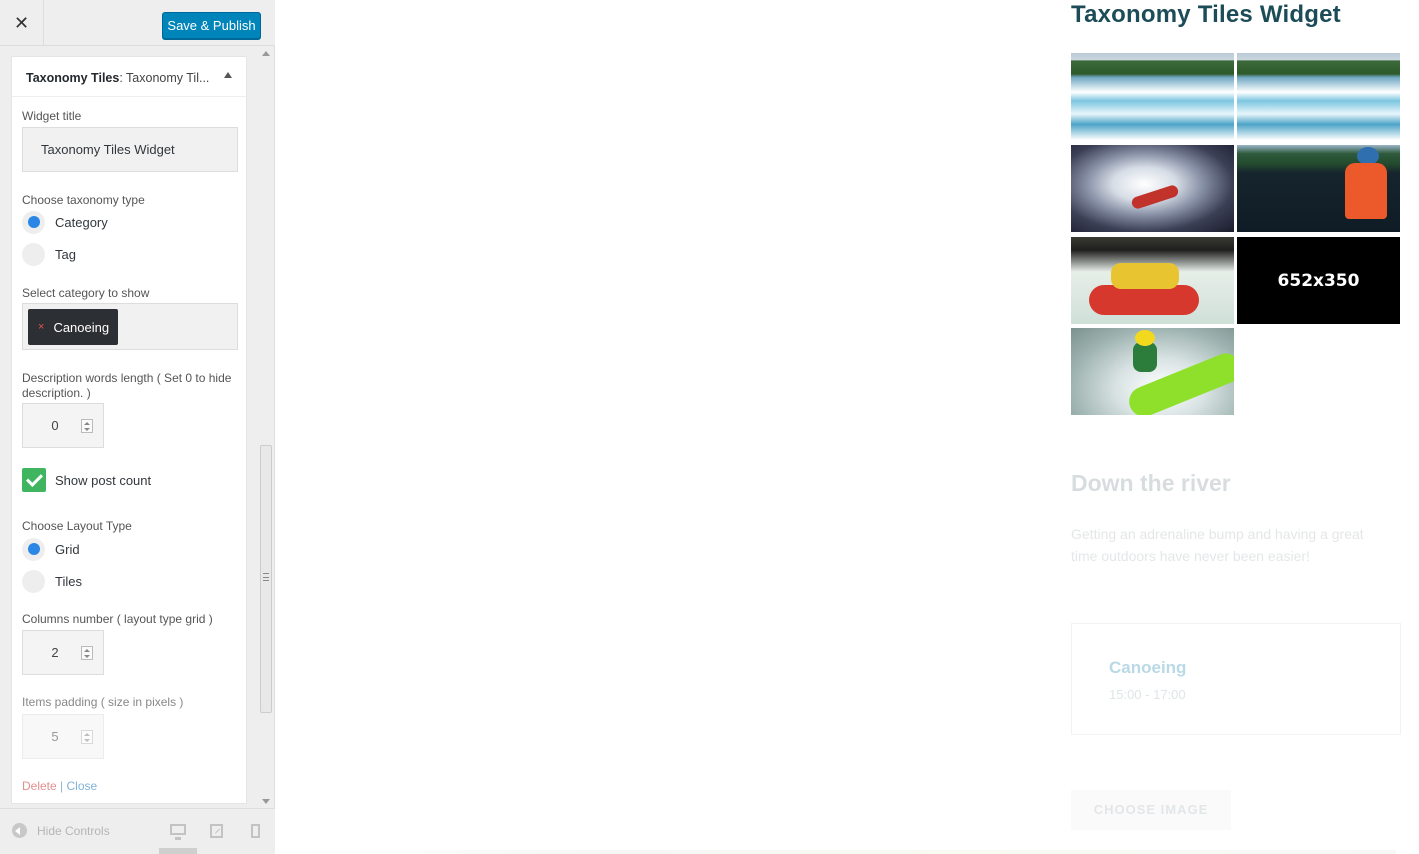  What do you see at coordinates (39, 786) in the screenshot?
I see `delete-link: Delete` at bounding box center [39, 786].